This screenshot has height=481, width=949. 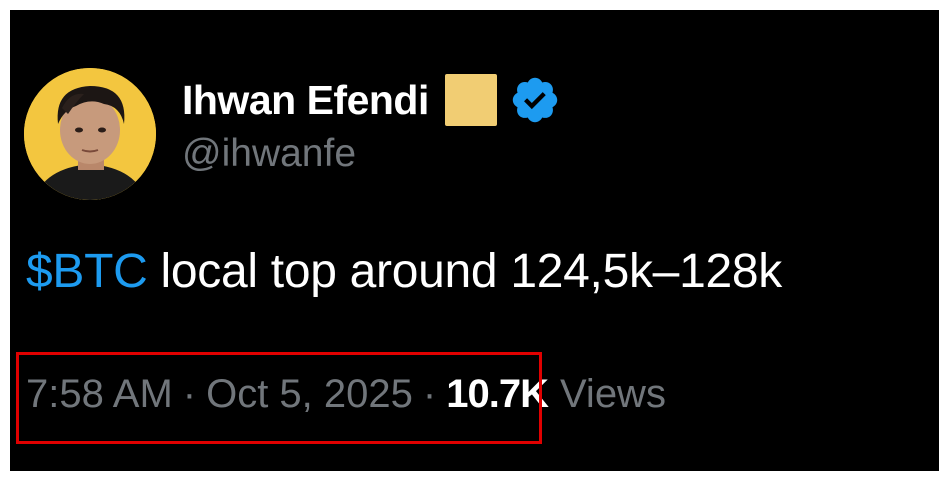 I want to click on author-name-row: Ihwan Efendi, so click(x=371, y=100).